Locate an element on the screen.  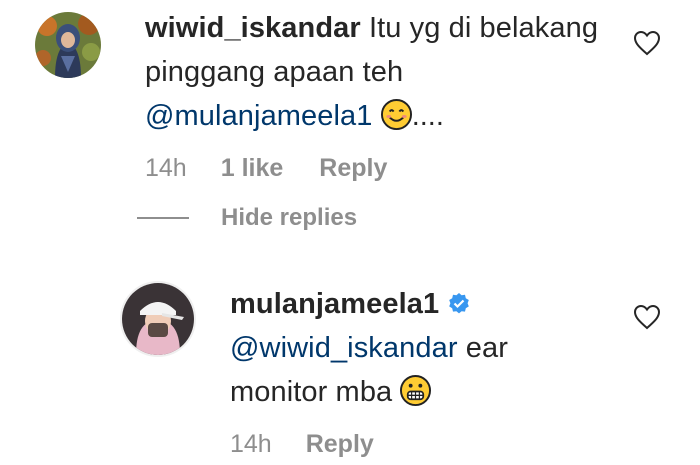
reply-body-line2: monitor mba is located at coordinates (311, 392).